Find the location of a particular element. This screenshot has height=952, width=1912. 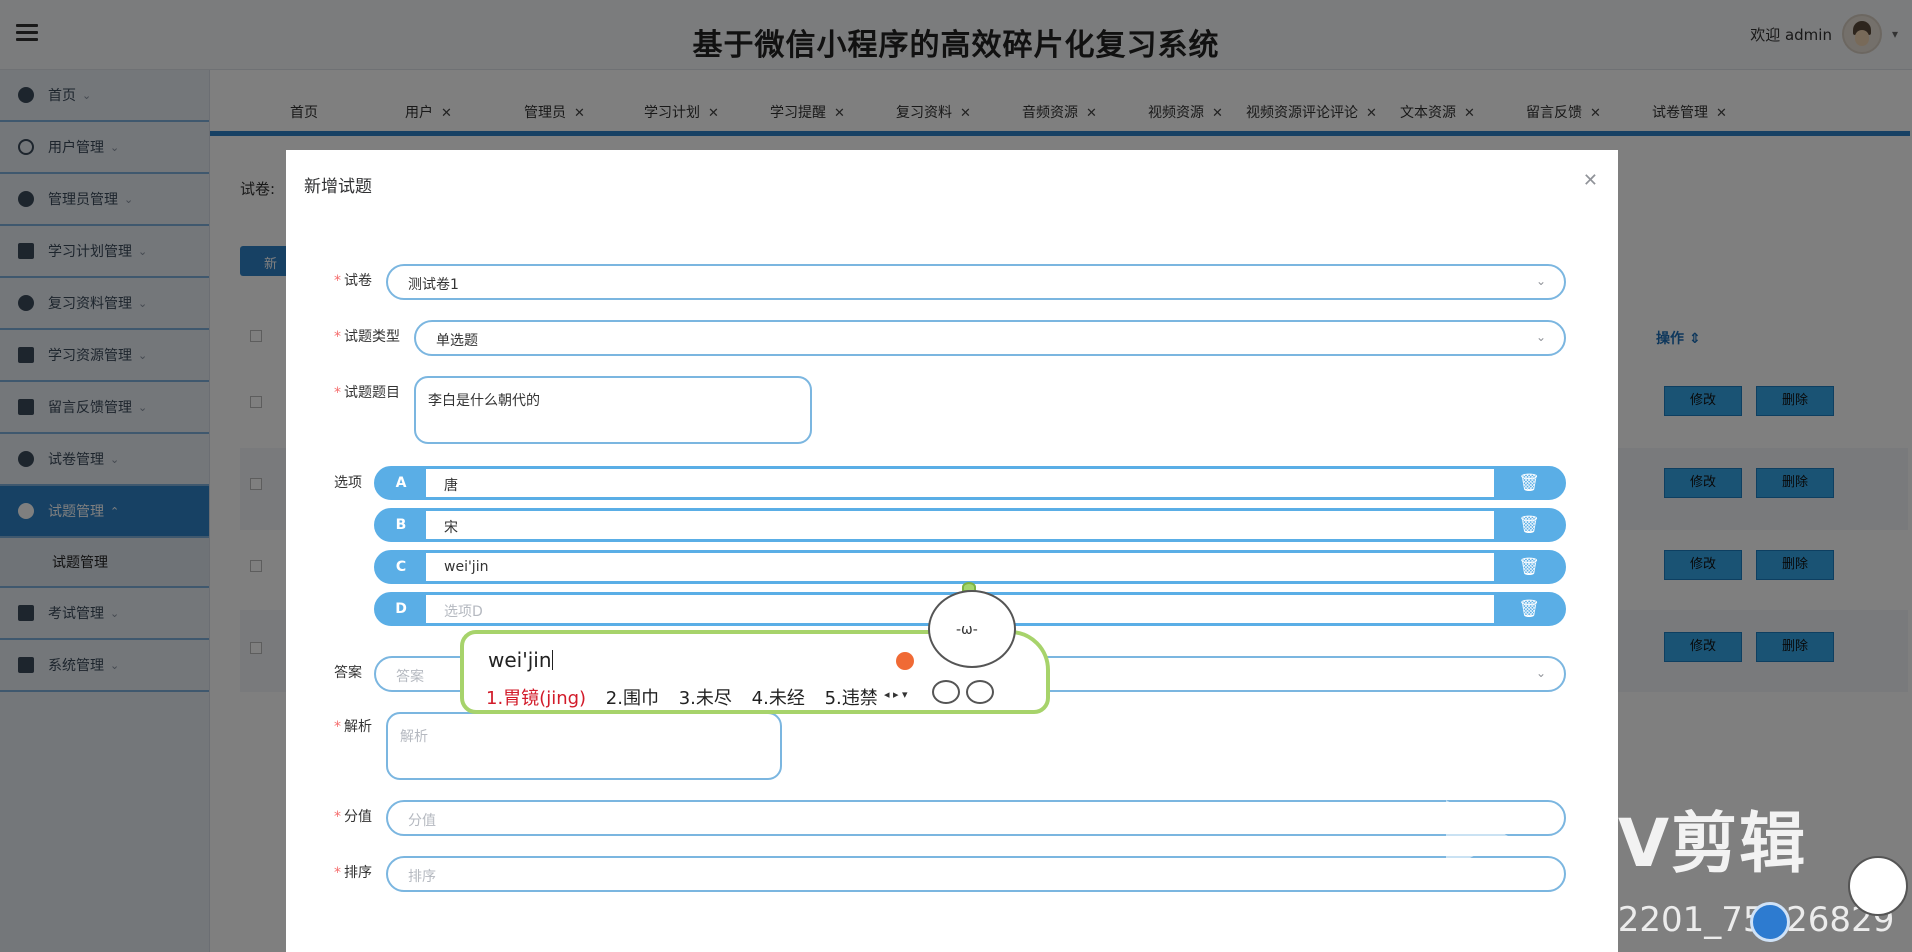

option-letter: D is located at coordinates (401, 609).